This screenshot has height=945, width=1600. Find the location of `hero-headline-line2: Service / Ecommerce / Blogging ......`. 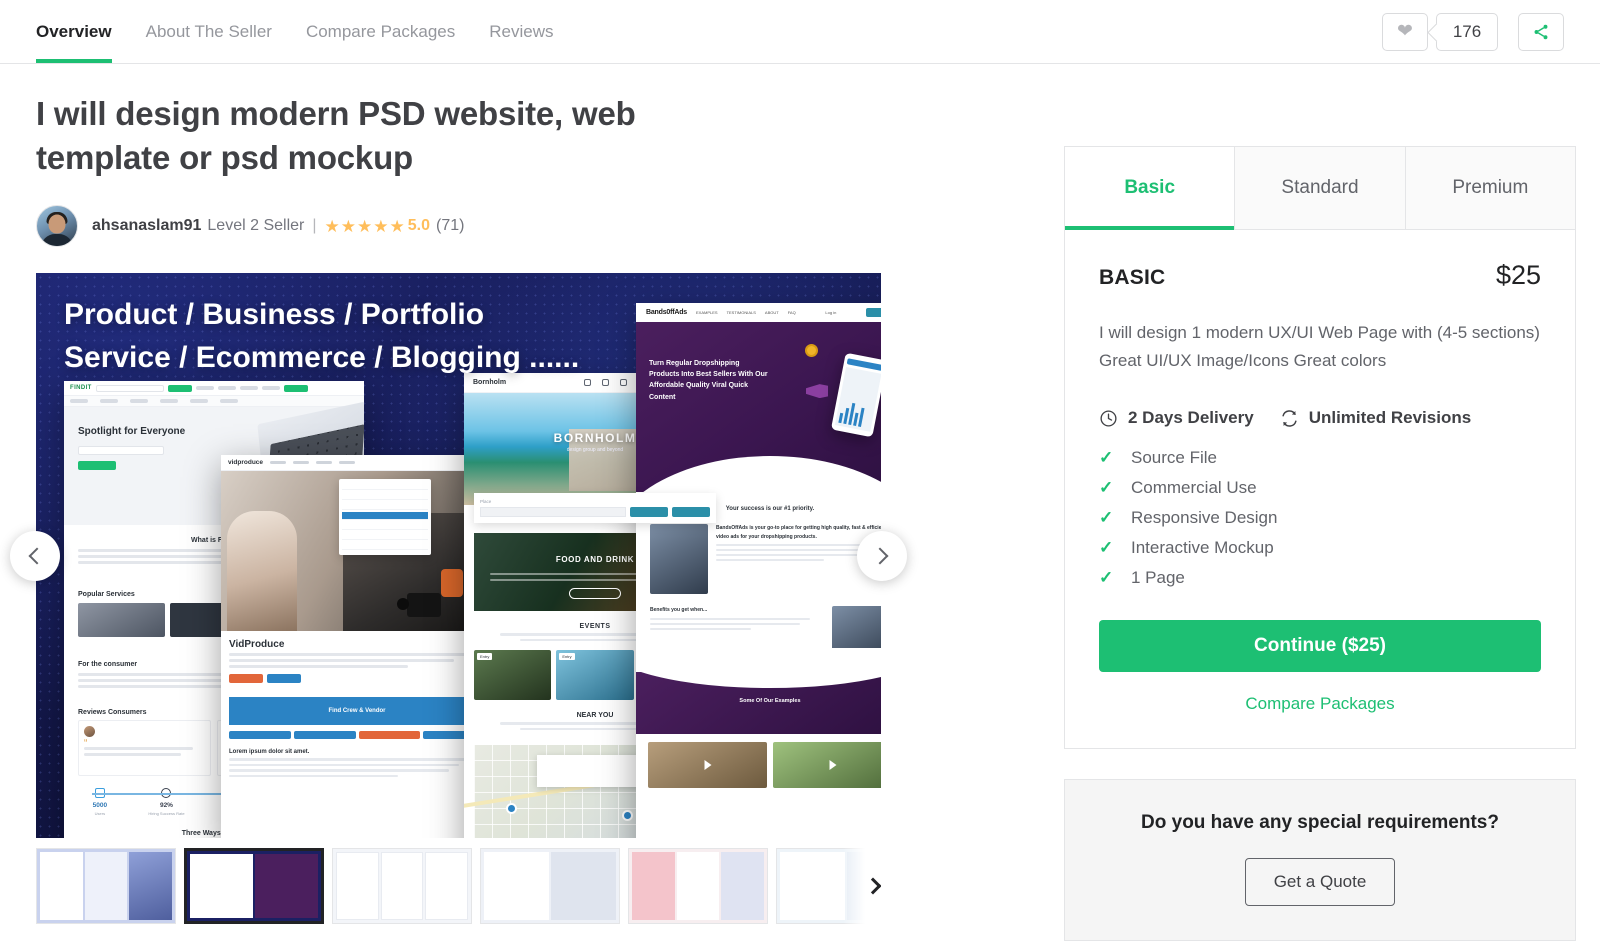

hero-headline-line2: Service / Ecommerce / Blogging ...... is located at coordinates (322, 358).